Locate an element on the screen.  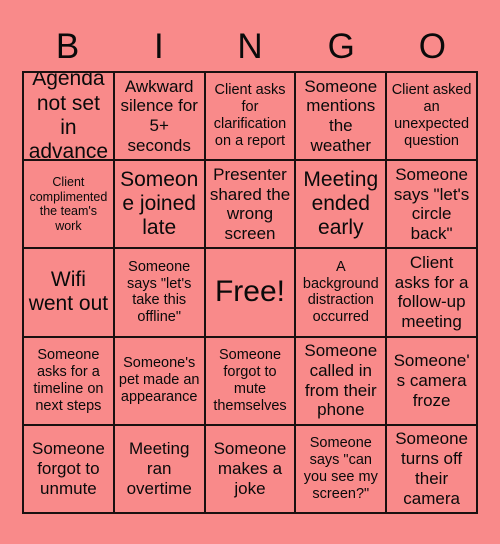
bingo-letter-g: G is located at coordinates (341, 46).